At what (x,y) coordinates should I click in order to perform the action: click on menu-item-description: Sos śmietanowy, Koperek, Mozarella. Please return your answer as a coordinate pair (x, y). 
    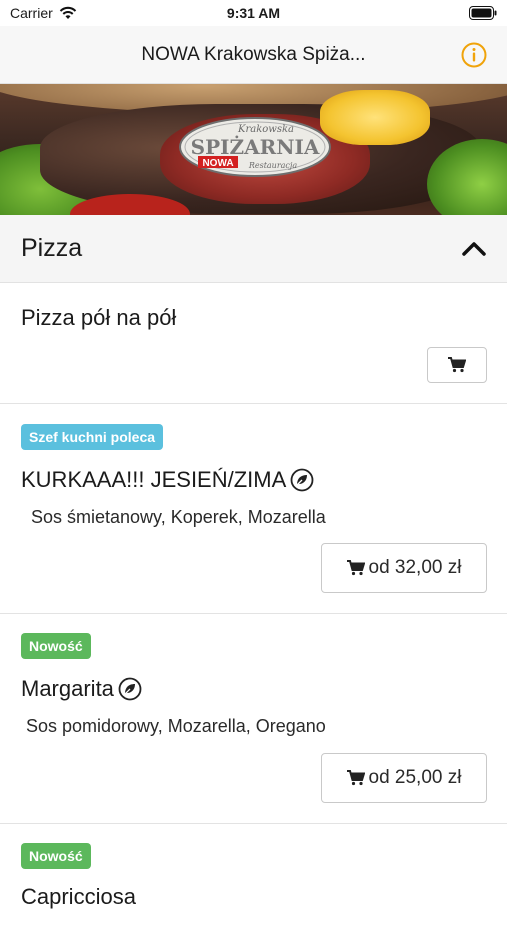
    Looking at the image, I should click on (178, 517).